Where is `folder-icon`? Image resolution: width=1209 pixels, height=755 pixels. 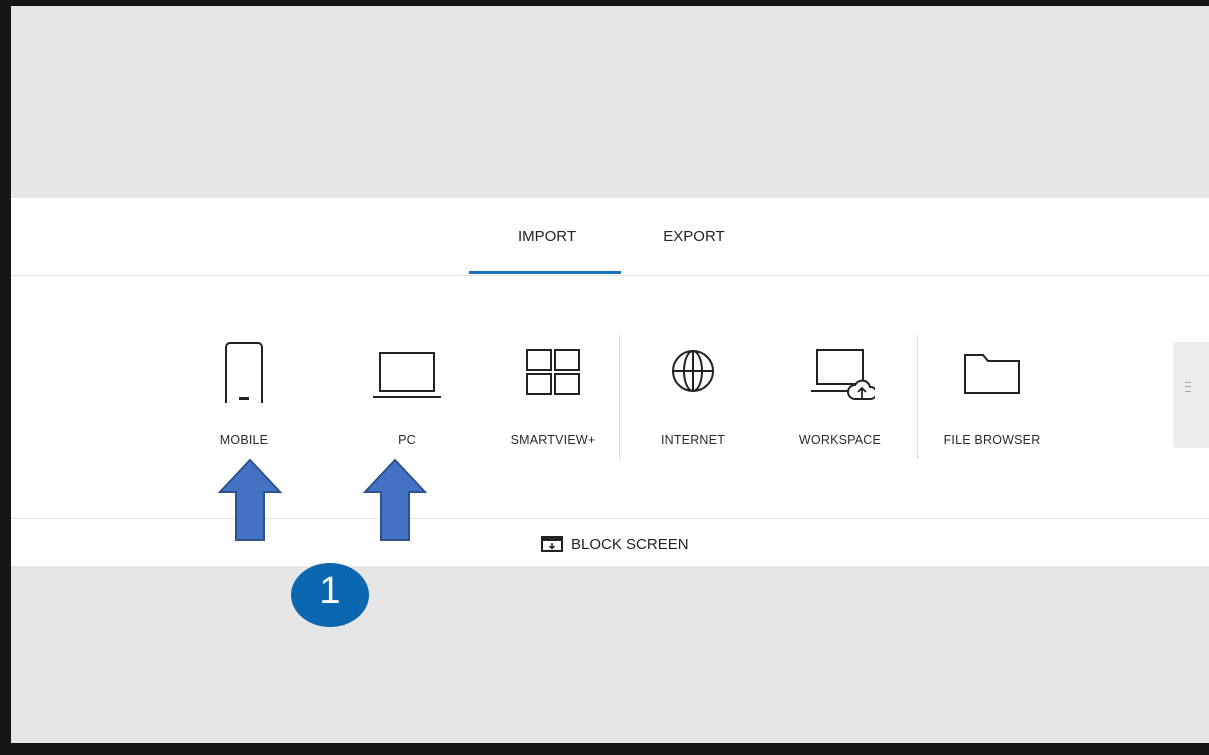 folder-icon is located at coordinates (992, 374).